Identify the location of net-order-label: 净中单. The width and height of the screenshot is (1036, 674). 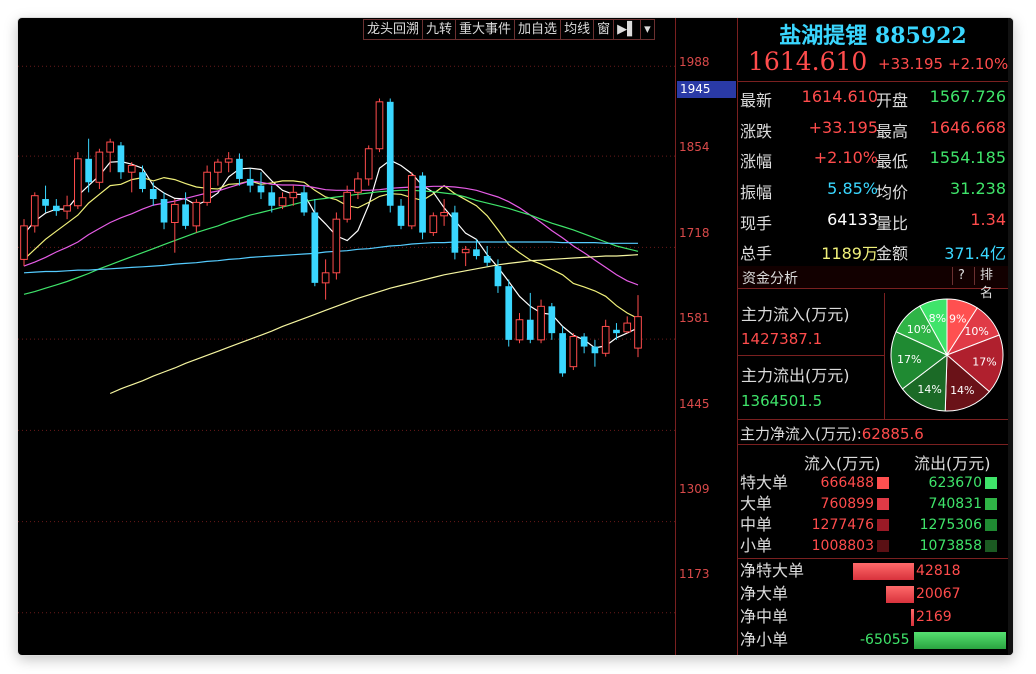
(764, 616).